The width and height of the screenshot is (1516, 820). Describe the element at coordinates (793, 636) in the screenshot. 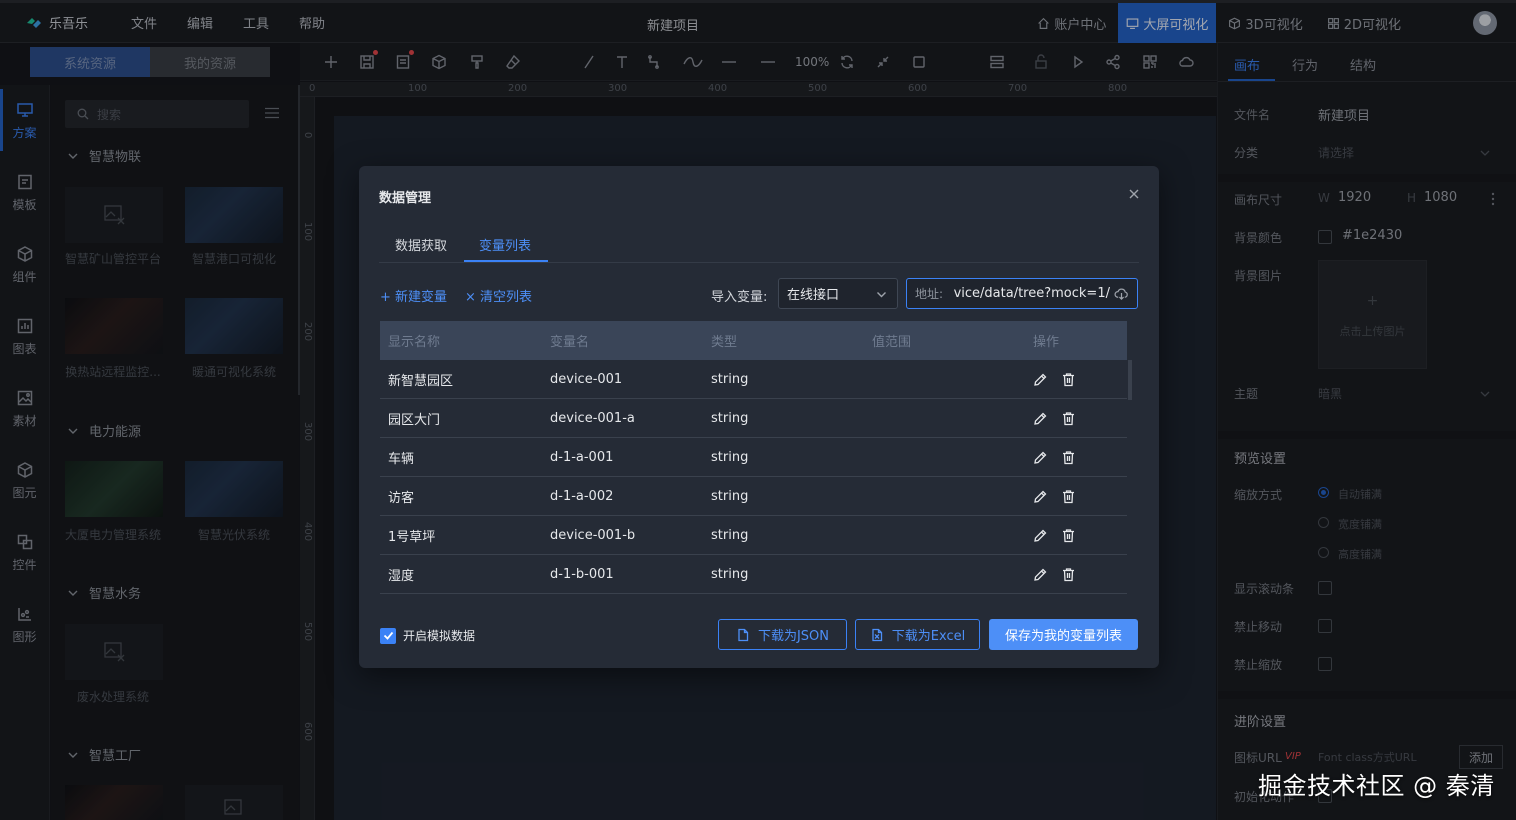

I see `download-json-label: 下载为JSON` at that location.